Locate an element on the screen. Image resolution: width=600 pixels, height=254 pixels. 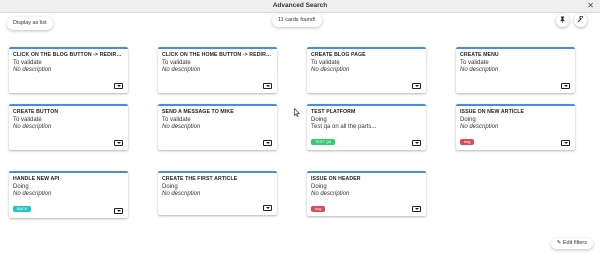
card-title: CREATE MENU is located at coordinates (479, 55).